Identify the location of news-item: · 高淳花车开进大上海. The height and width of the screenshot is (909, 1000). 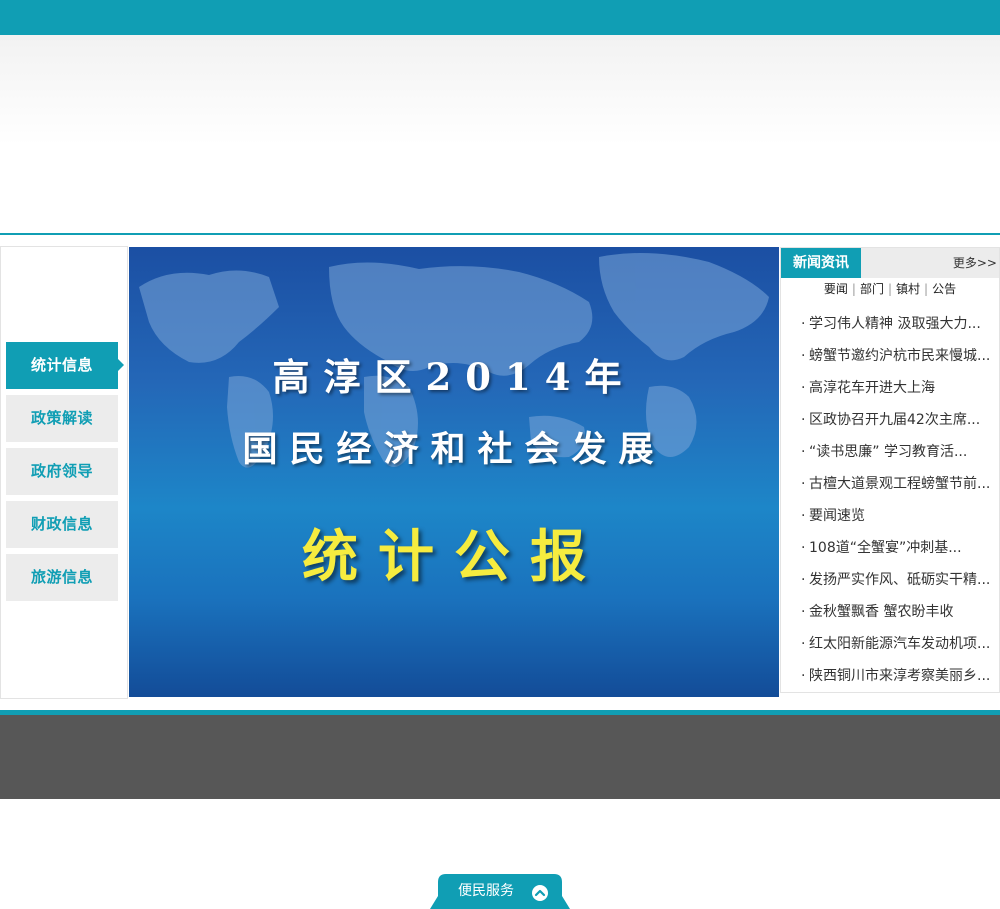
(890, 388).